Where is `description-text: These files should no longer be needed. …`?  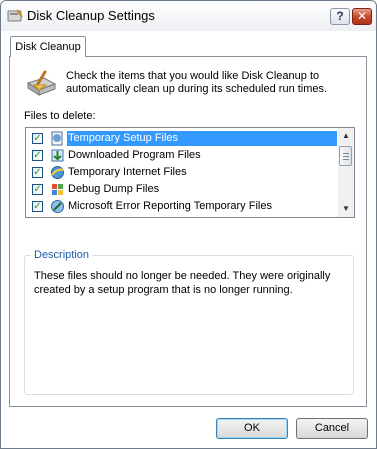 description-text: These files should no longer be needed. … is located at coordinates (182, 283).